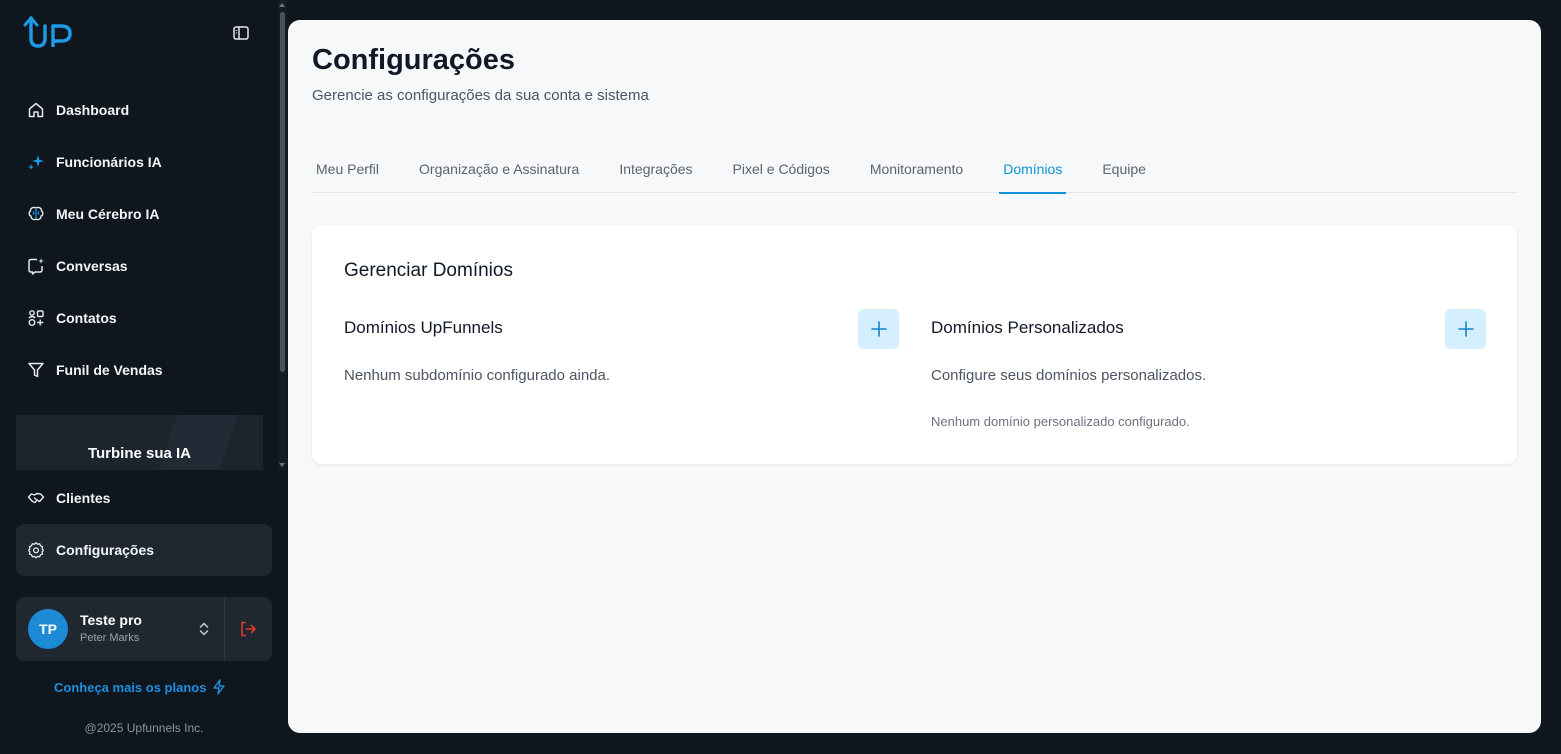 The width and height of the screenshot is (1561, 754). I want to click on add-custom-domain-button, so click(1465, 329).